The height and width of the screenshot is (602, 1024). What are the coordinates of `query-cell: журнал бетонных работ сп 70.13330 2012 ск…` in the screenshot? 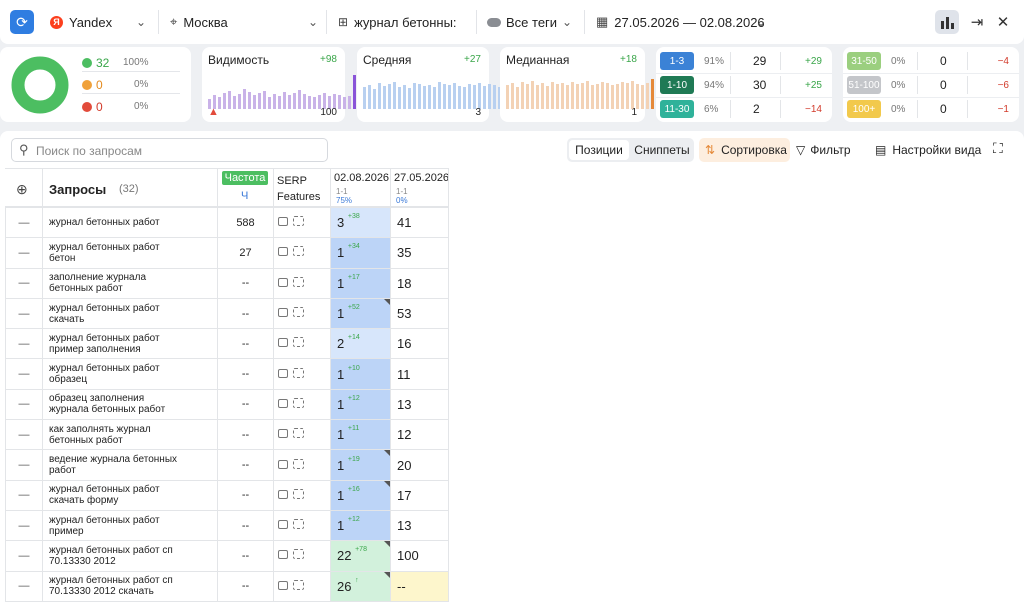 It's located at (130, 586).